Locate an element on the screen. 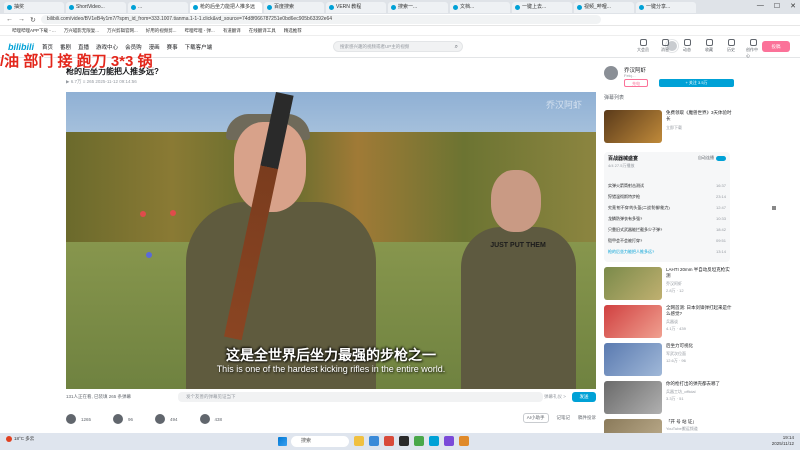  vip-icon: 大会员 is located at coordinates (643, 49).